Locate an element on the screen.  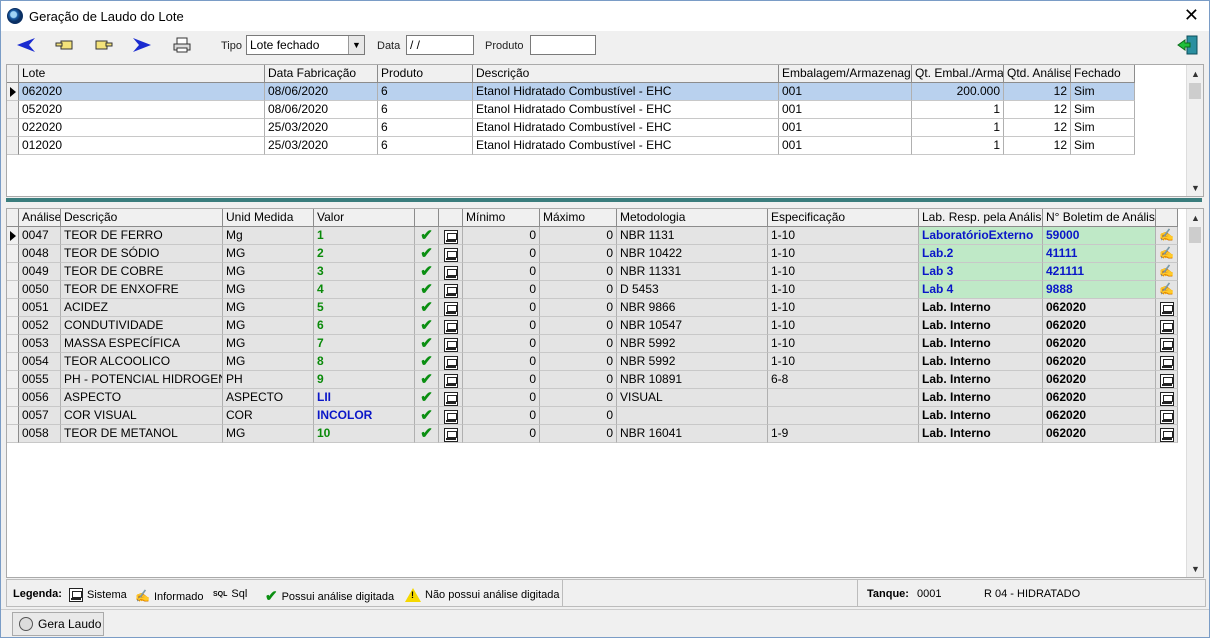
analise-col-header: Descrição is located at coordinates (142, 218).